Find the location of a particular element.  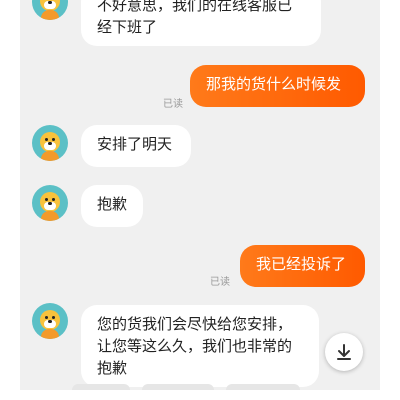

message-text: 抱歉 is located at coordinates (112, 204).